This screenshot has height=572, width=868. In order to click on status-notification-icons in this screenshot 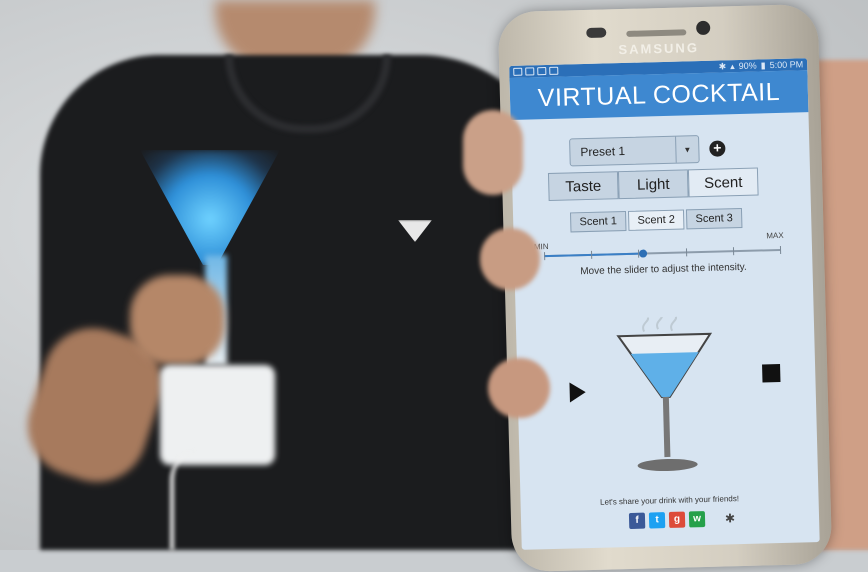, I will do `click(536, 71)`.